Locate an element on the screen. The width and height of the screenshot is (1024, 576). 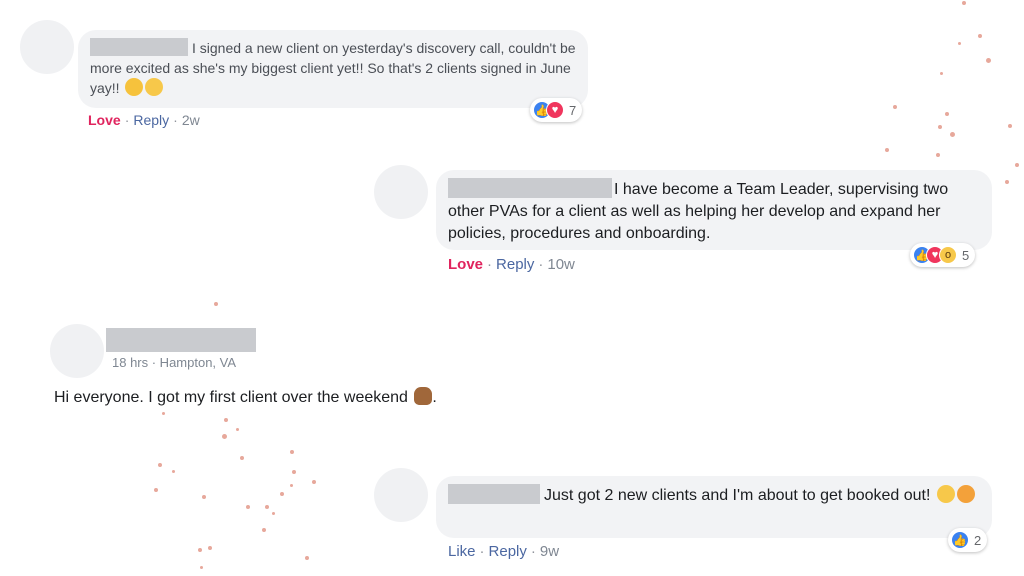
reaction-count: 7 is located at coordinates (573, 110).